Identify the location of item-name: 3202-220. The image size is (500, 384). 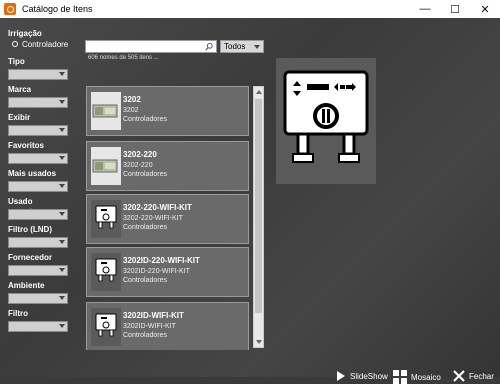
(140, 154).